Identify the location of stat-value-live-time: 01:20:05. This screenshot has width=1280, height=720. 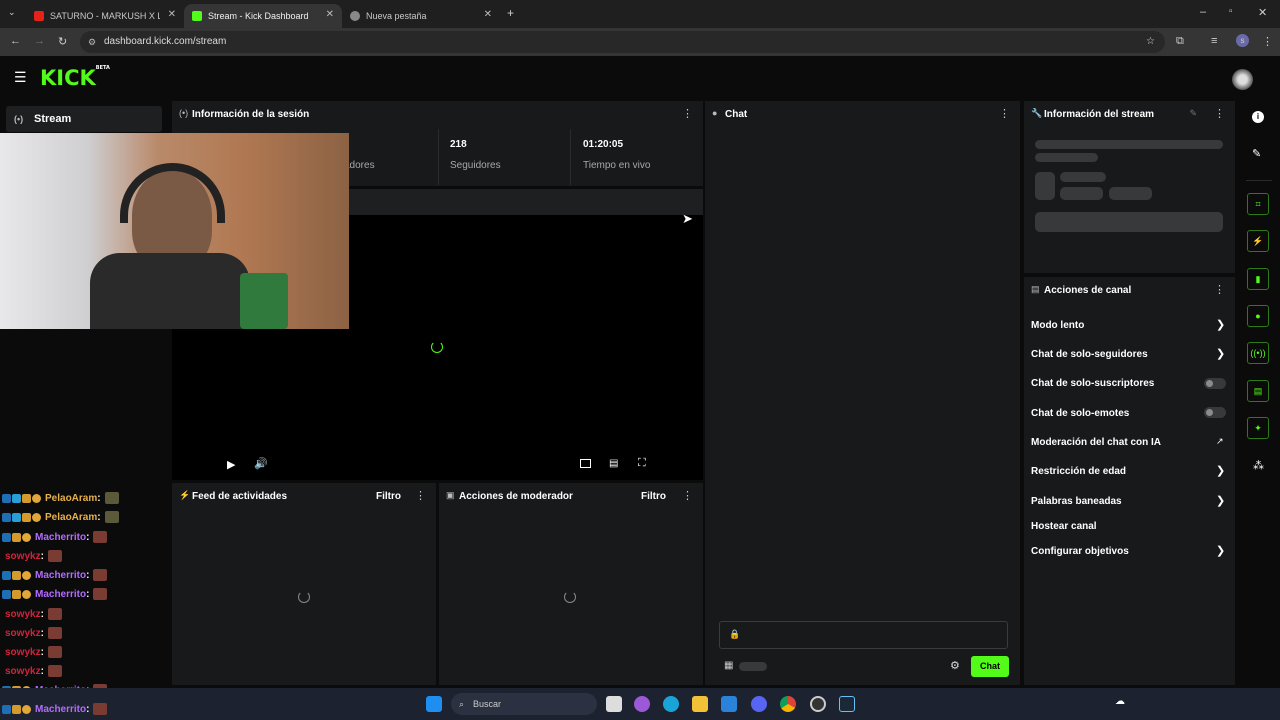
(603, 144).